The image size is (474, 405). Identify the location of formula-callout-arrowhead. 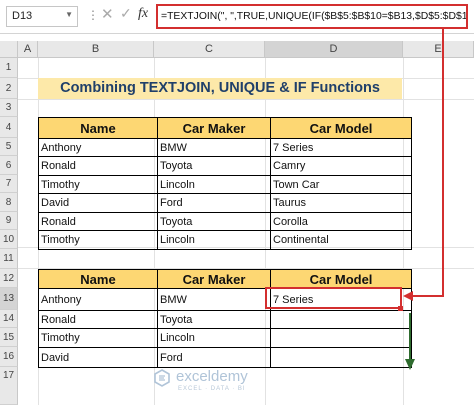
(408, 296).